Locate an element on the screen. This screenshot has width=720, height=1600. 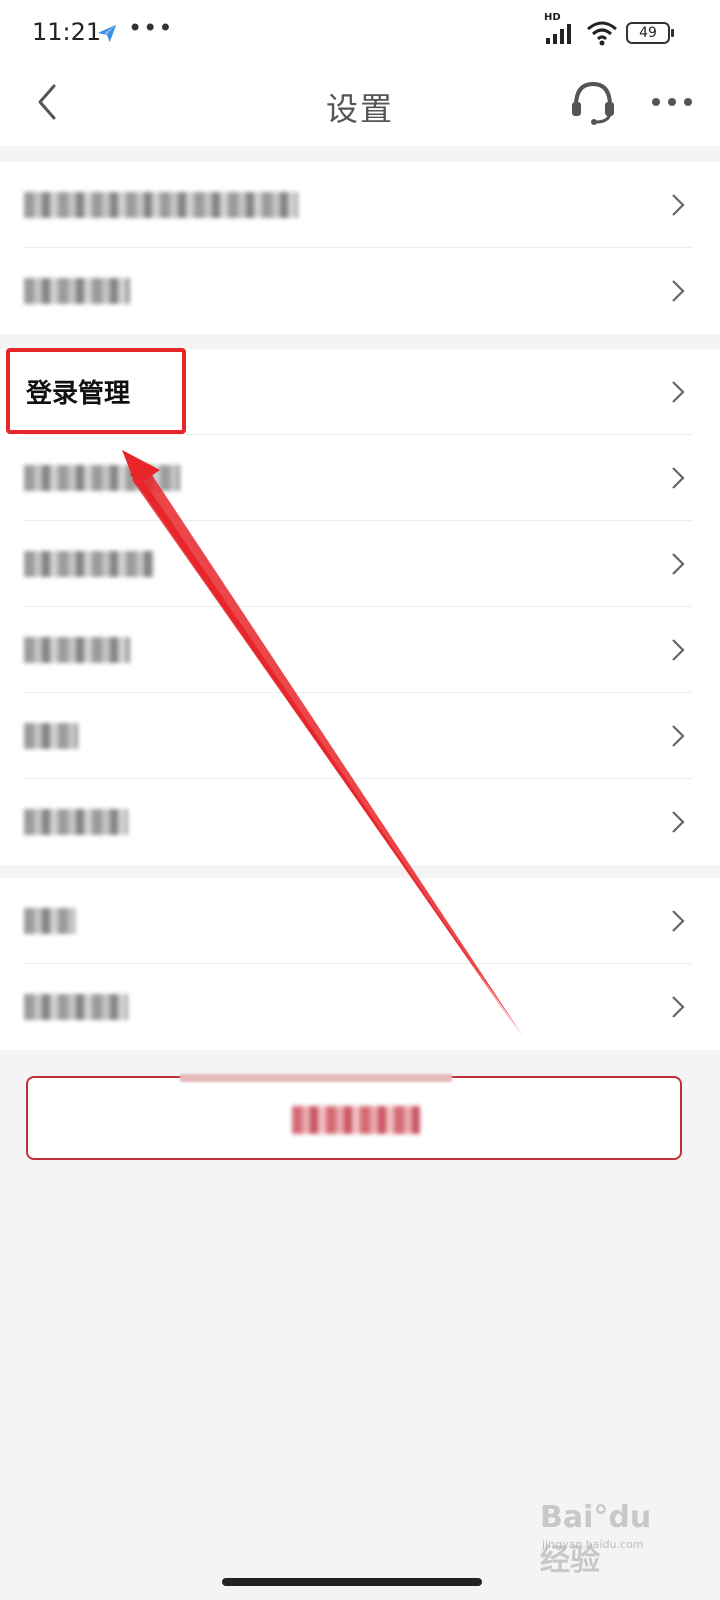
nav-bar: 设置 is located at coordinates (360, 106).